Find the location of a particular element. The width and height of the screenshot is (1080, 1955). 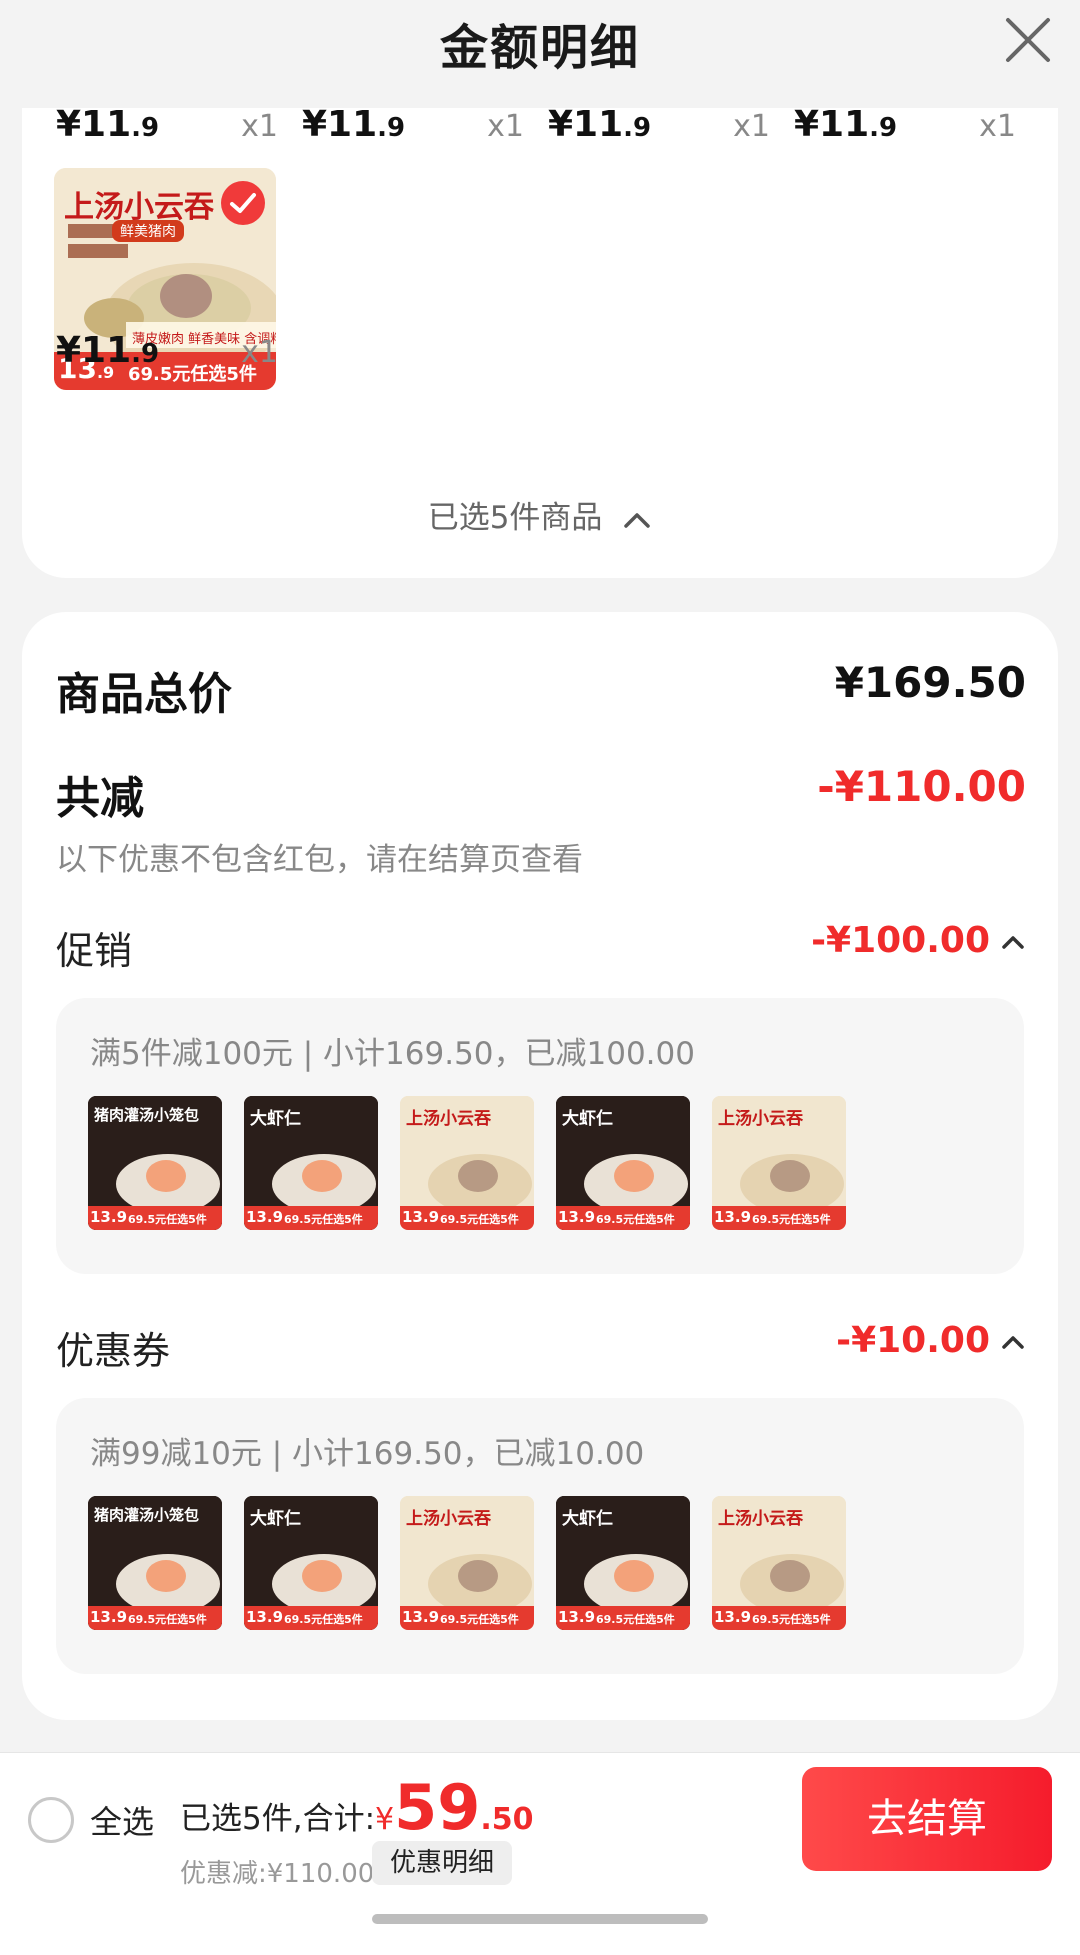

discount-detail-button: 优惠明细 is located at coordinates (442, 1863).